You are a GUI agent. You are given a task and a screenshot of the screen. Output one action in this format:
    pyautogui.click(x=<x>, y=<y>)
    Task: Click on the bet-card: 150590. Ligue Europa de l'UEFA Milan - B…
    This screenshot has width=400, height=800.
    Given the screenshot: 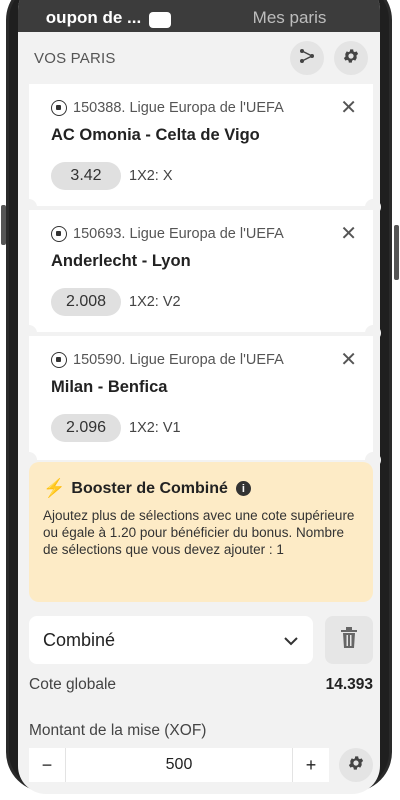 What is the action you would take?
    pyautogui.click(x=201, y=398)
    